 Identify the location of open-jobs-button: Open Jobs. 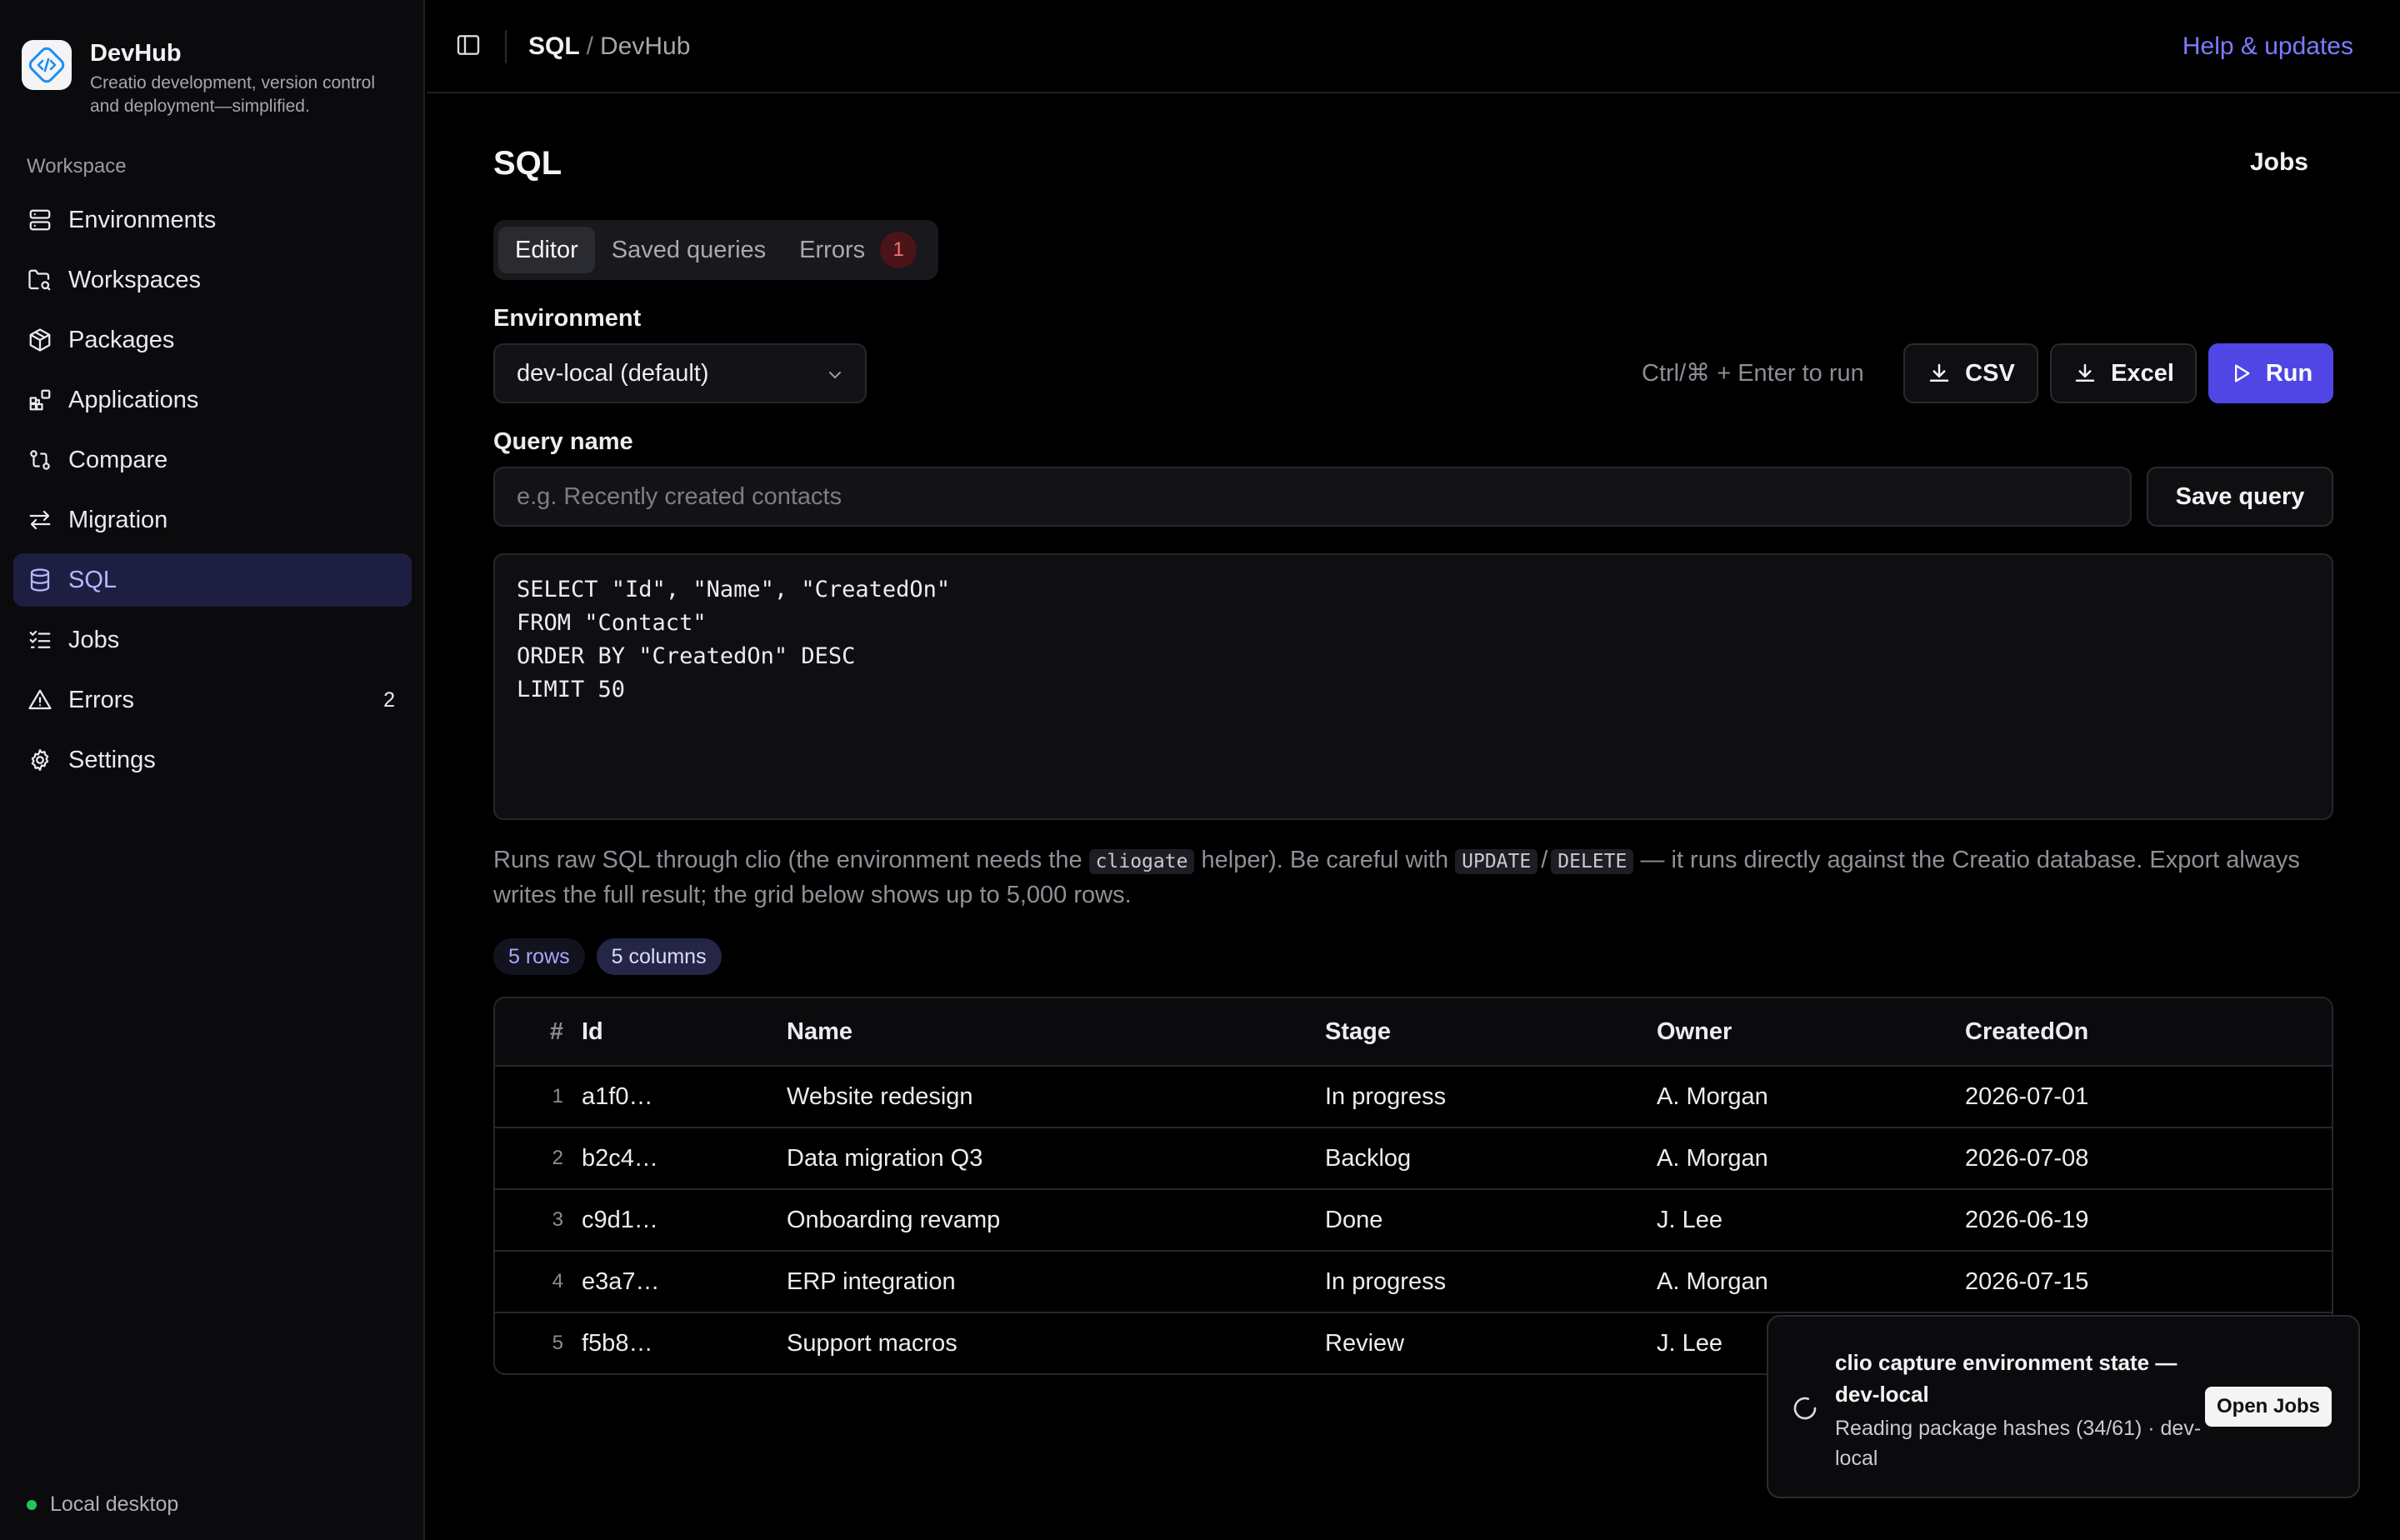
(2268, 1407).